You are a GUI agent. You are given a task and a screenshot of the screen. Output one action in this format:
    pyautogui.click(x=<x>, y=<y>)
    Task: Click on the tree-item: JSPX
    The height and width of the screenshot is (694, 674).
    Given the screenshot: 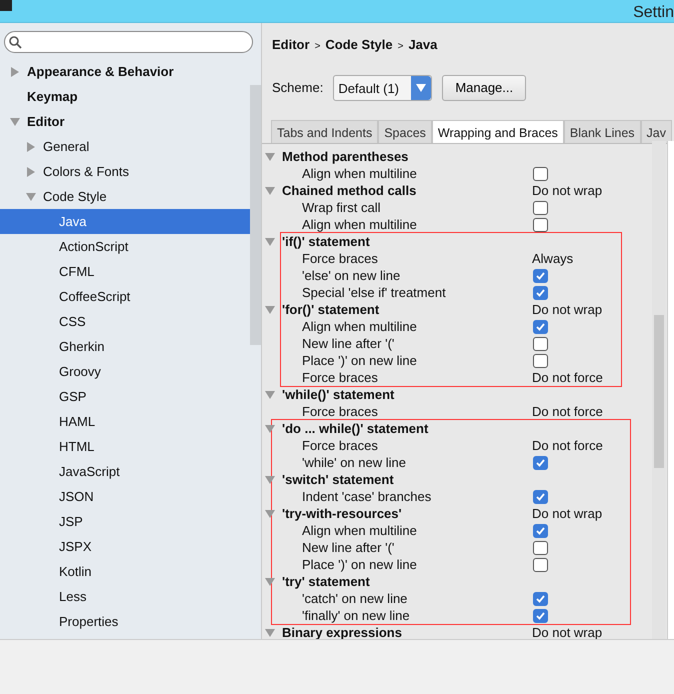 What is the action you would take?
    pyautogui.click(x=125, y=546)
    